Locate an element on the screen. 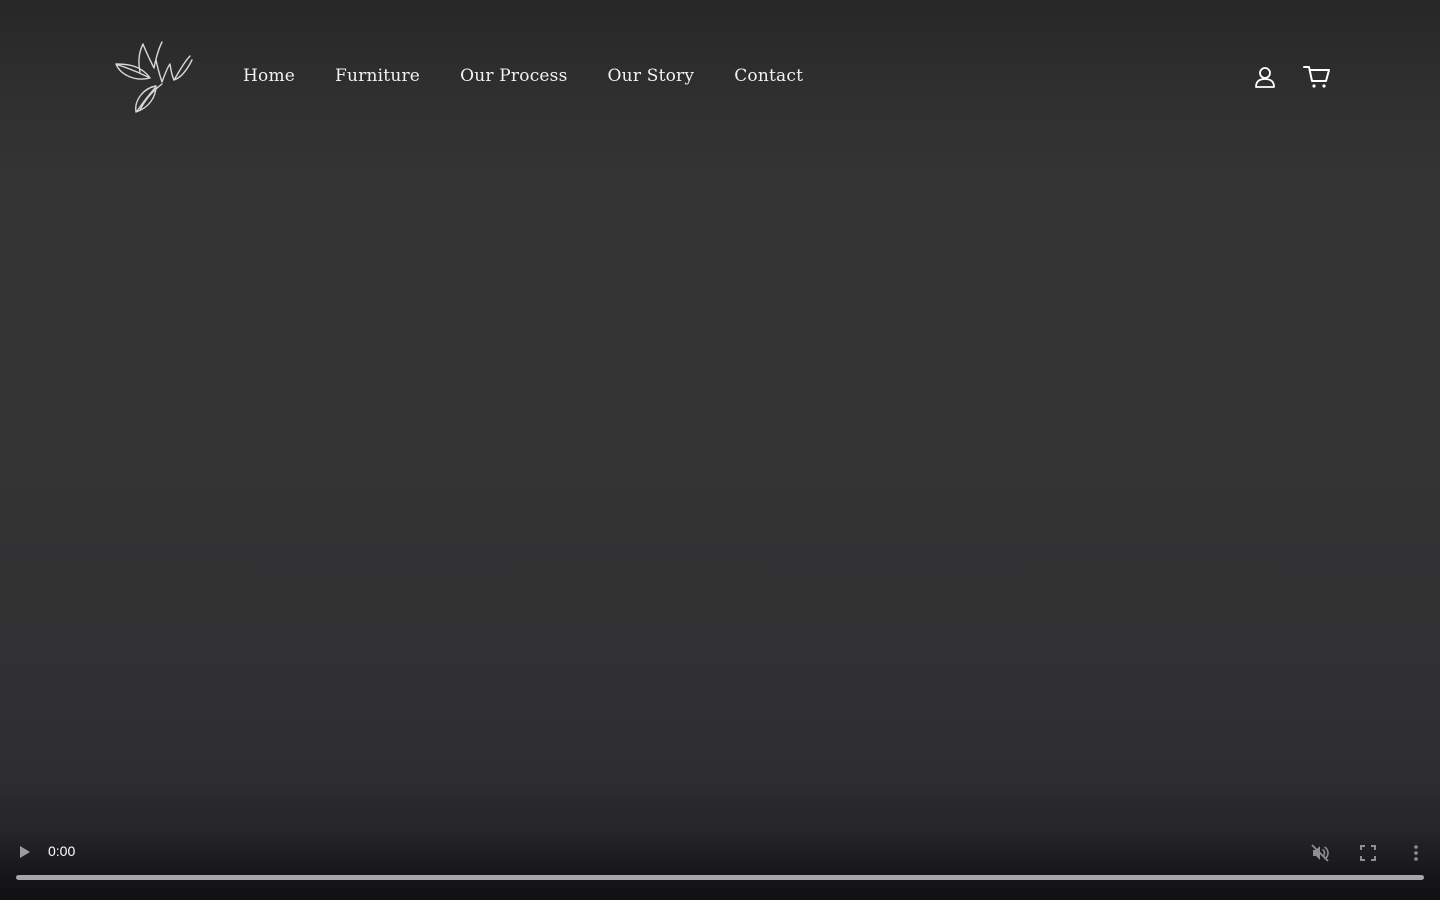  muted-speaker-icon is located at coordinates (1320, 853).